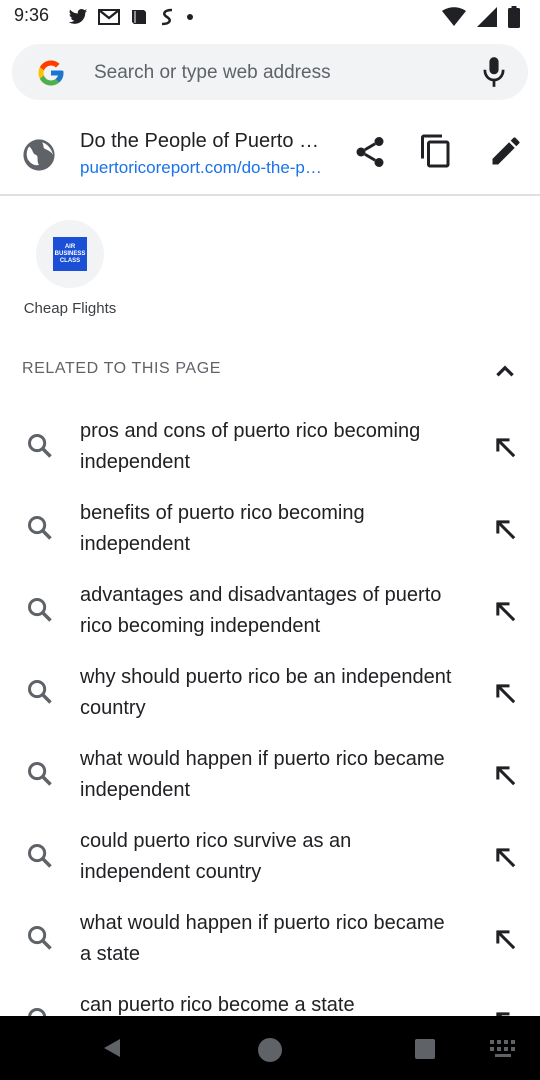  I want to click on home-icon, so click(270, 1050).